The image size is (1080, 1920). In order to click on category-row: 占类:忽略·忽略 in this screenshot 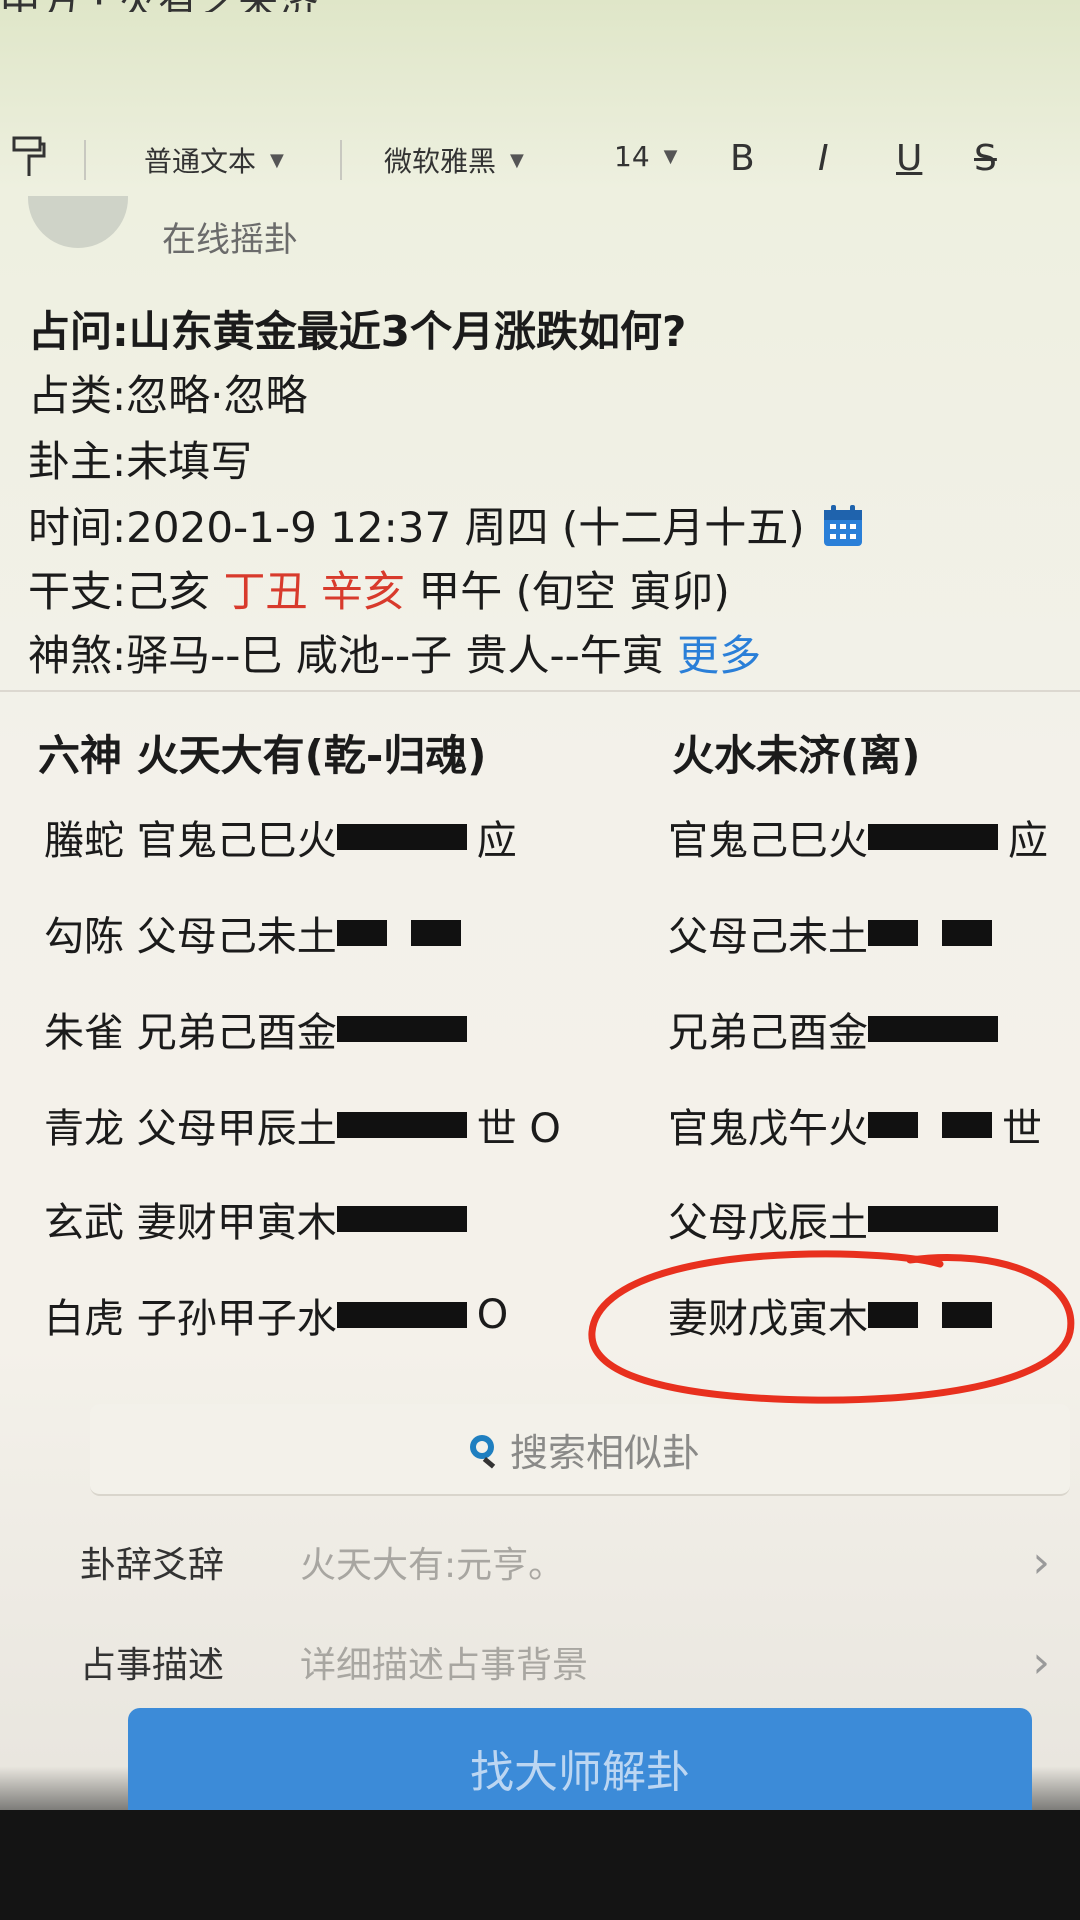, I will do `click(168, 392)`.